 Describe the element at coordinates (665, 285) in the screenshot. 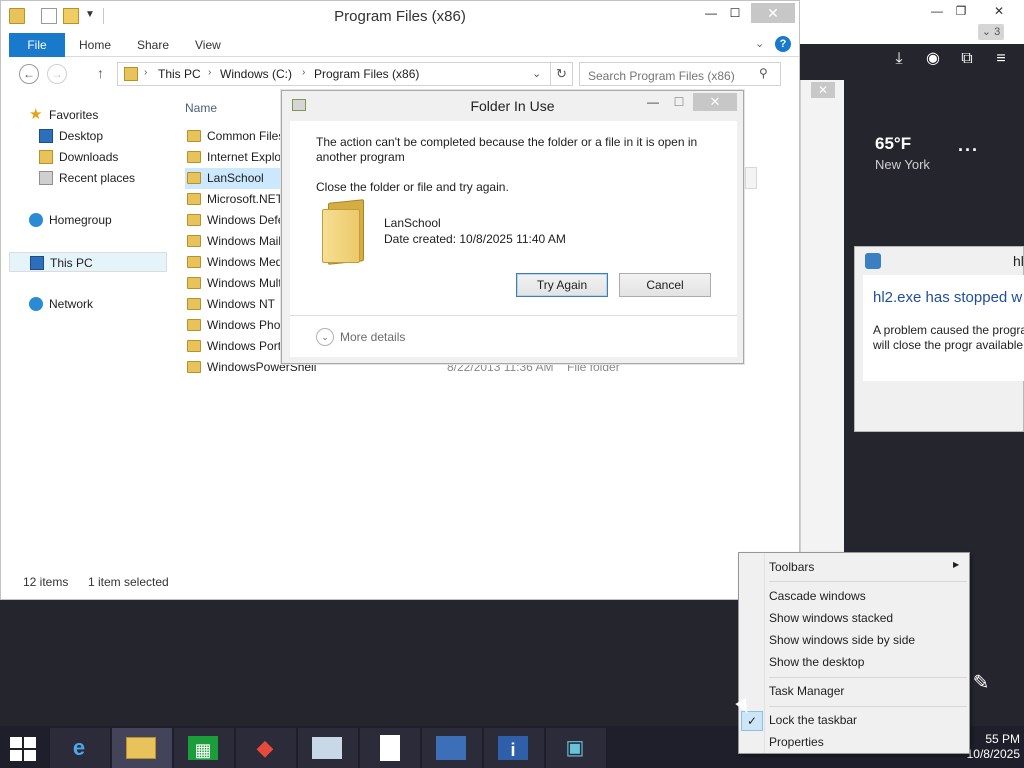

I see `cancel-button: Cancel` at that location.